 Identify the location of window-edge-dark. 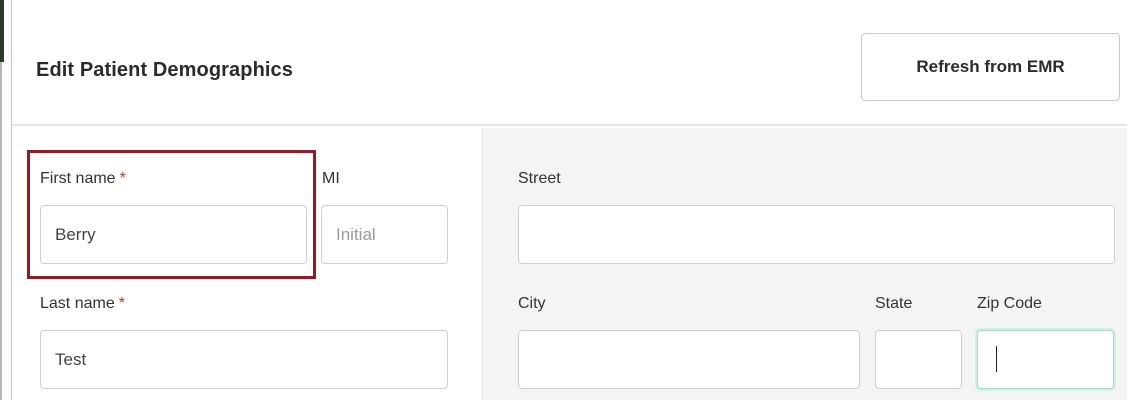
(2, 31).